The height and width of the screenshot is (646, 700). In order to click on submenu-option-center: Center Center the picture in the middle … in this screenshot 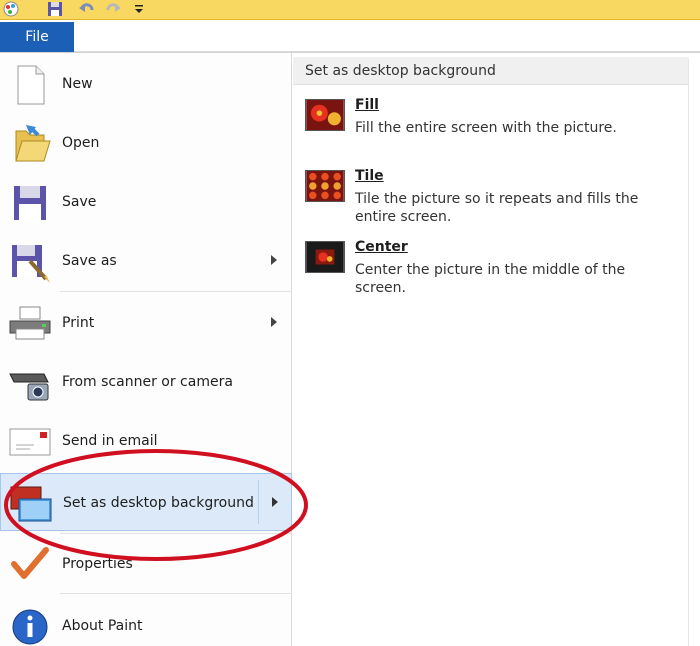, I will do `click(497, 269)`.